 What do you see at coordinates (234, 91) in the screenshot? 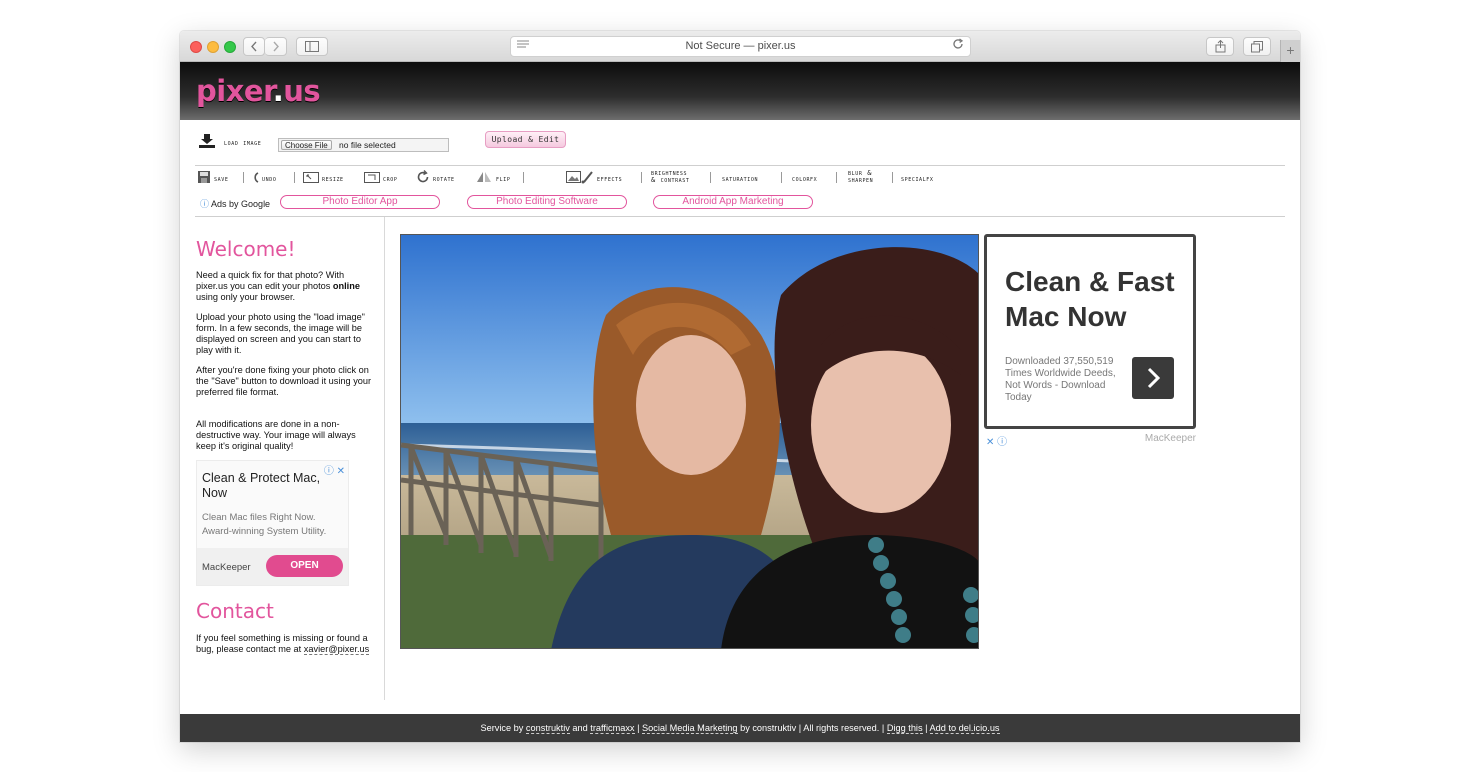
I see `logo-text-main: pixer` at bounding box center [234, 91].